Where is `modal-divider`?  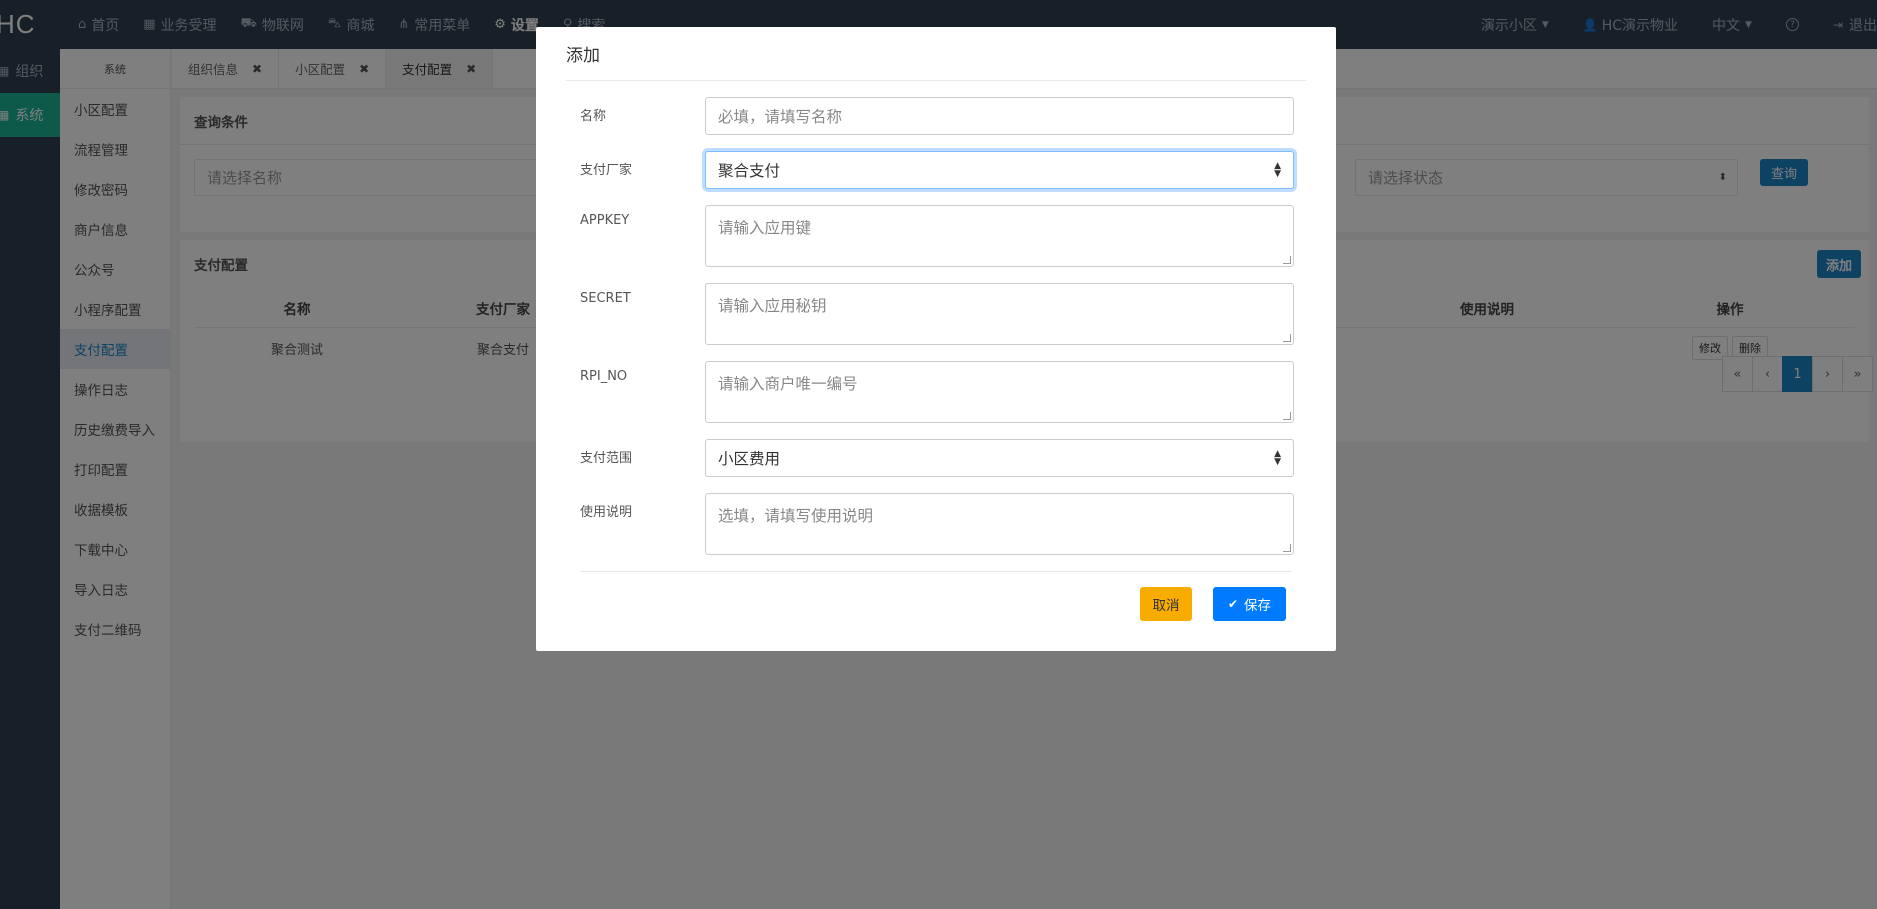 modal-divider is located at coordinates (936, 80).